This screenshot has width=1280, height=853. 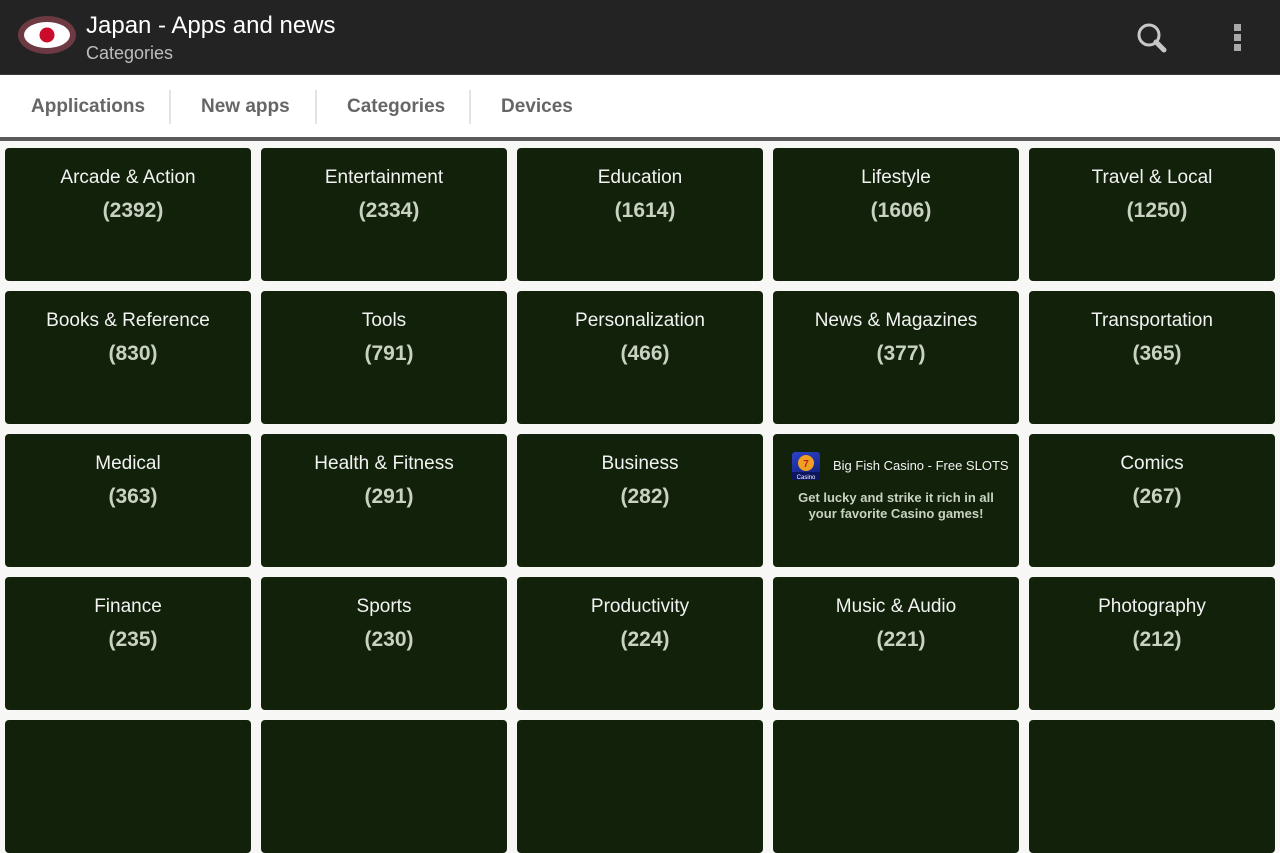 What do you see at coordinates (640, 463) in the screenshot?
I see `category-name: Business` at bounding box center [640, 463].